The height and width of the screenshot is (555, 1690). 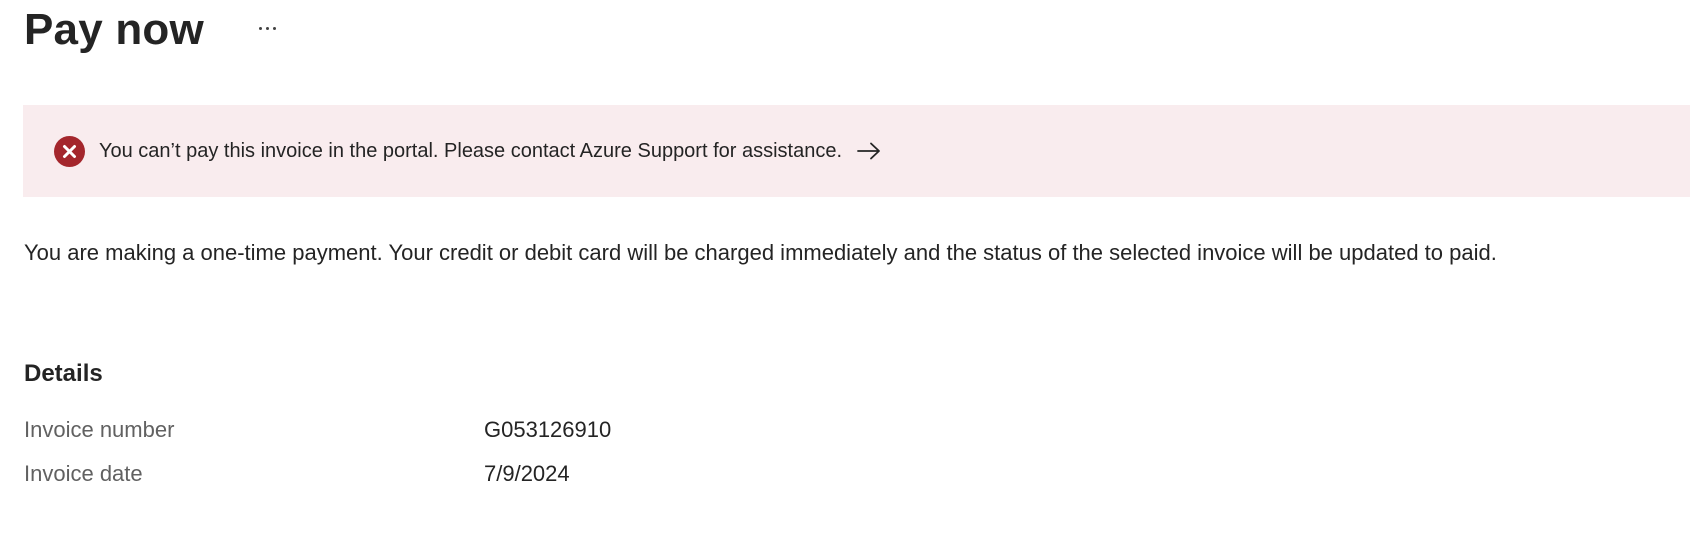 I want to click on arrow-right-icon, so click(x=869, y=151).